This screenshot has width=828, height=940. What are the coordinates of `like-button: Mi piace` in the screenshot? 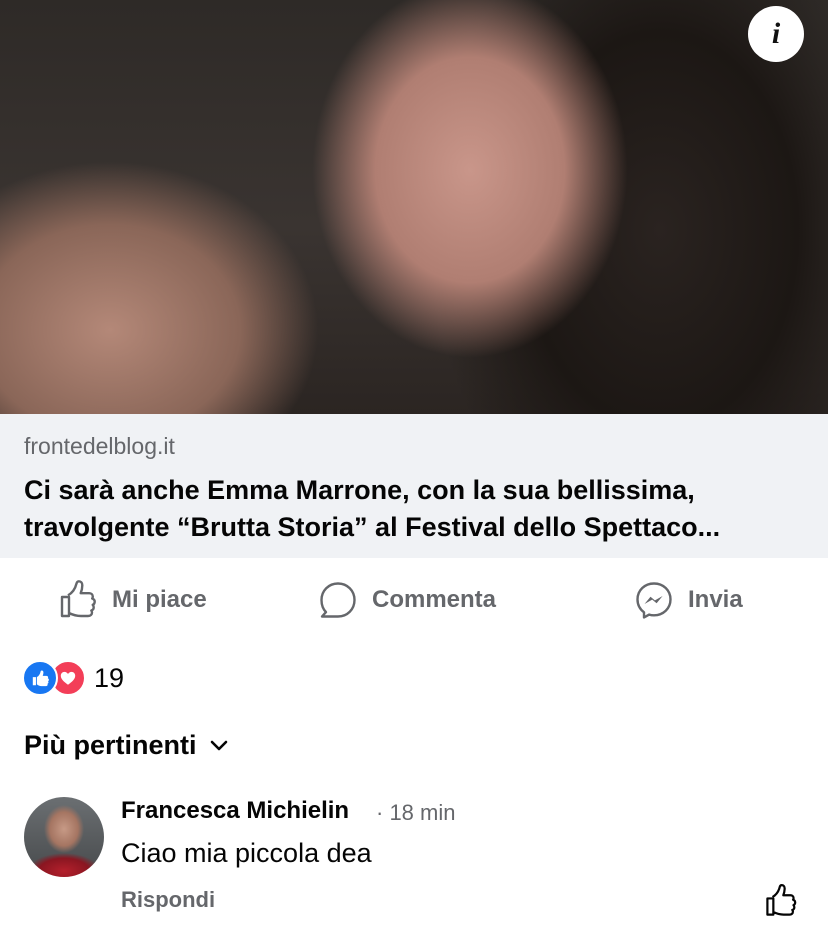 It's located at (132, 600).